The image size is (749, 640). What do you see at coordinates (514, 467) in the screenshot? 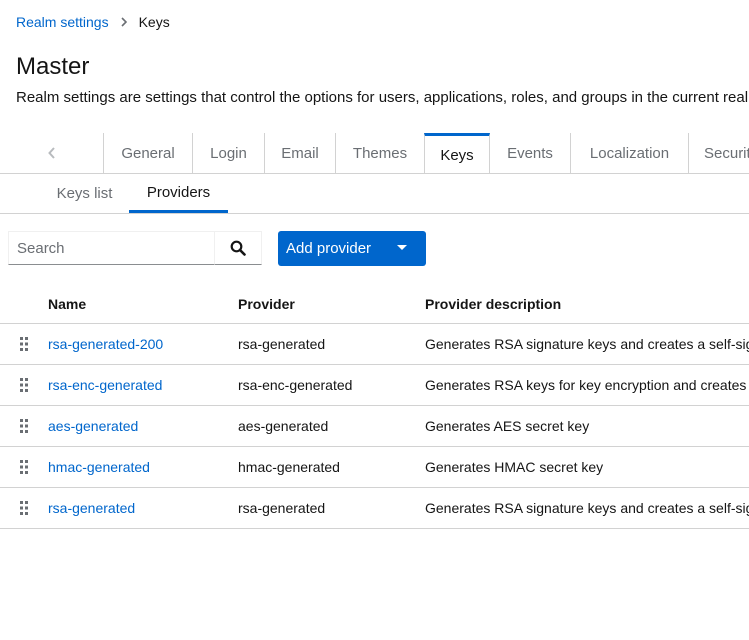
I see `provider-description: Generates HMAC secret key` at bounding box center [514, 467].